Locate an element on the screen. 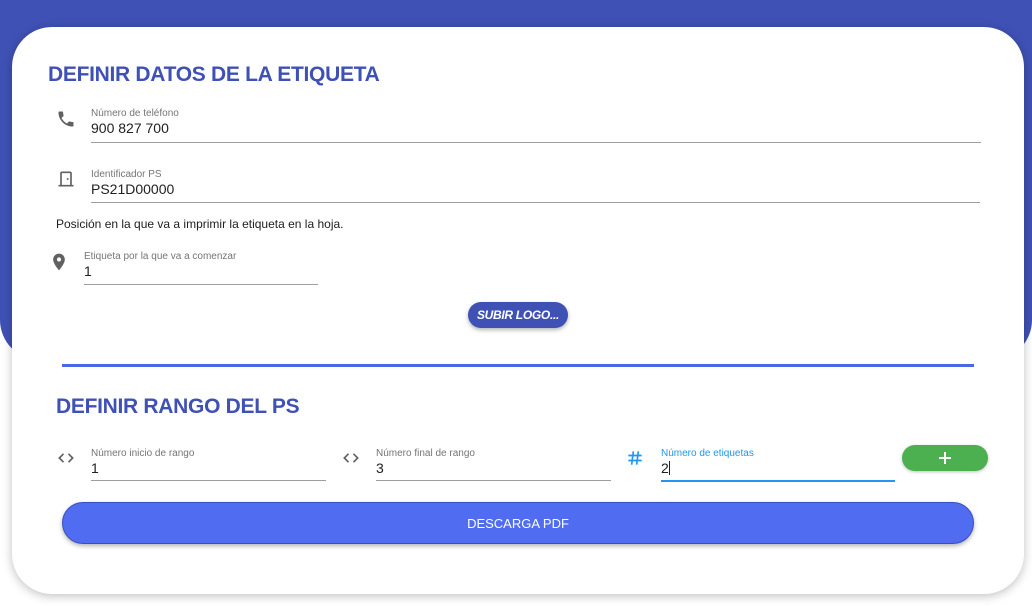  phone-field: Número de teléfono 900 827 700 is located at coordinates (536, 125).